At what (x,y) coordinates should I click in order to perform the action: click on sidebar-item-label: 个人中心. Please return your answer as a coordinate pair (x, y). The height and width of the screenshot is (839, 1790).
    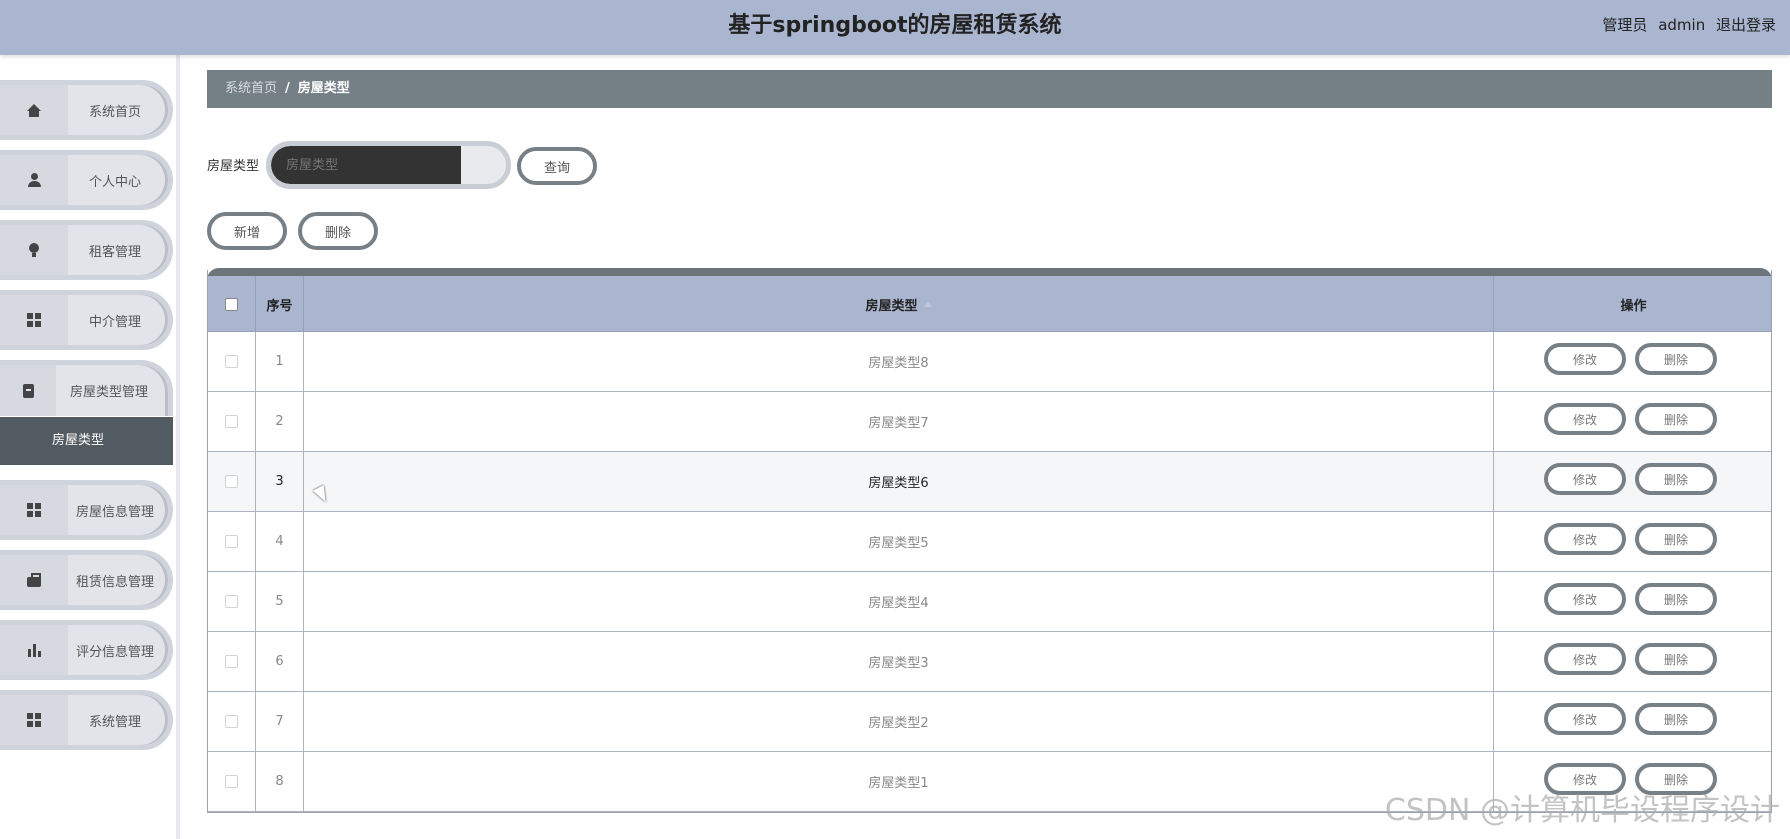
    Looking at the image, I should click on (114, 182).